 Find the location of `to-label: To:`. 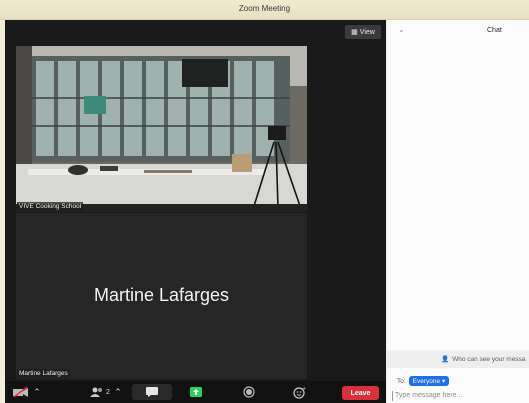

to-label: To: is located at coordinates (401, 381).